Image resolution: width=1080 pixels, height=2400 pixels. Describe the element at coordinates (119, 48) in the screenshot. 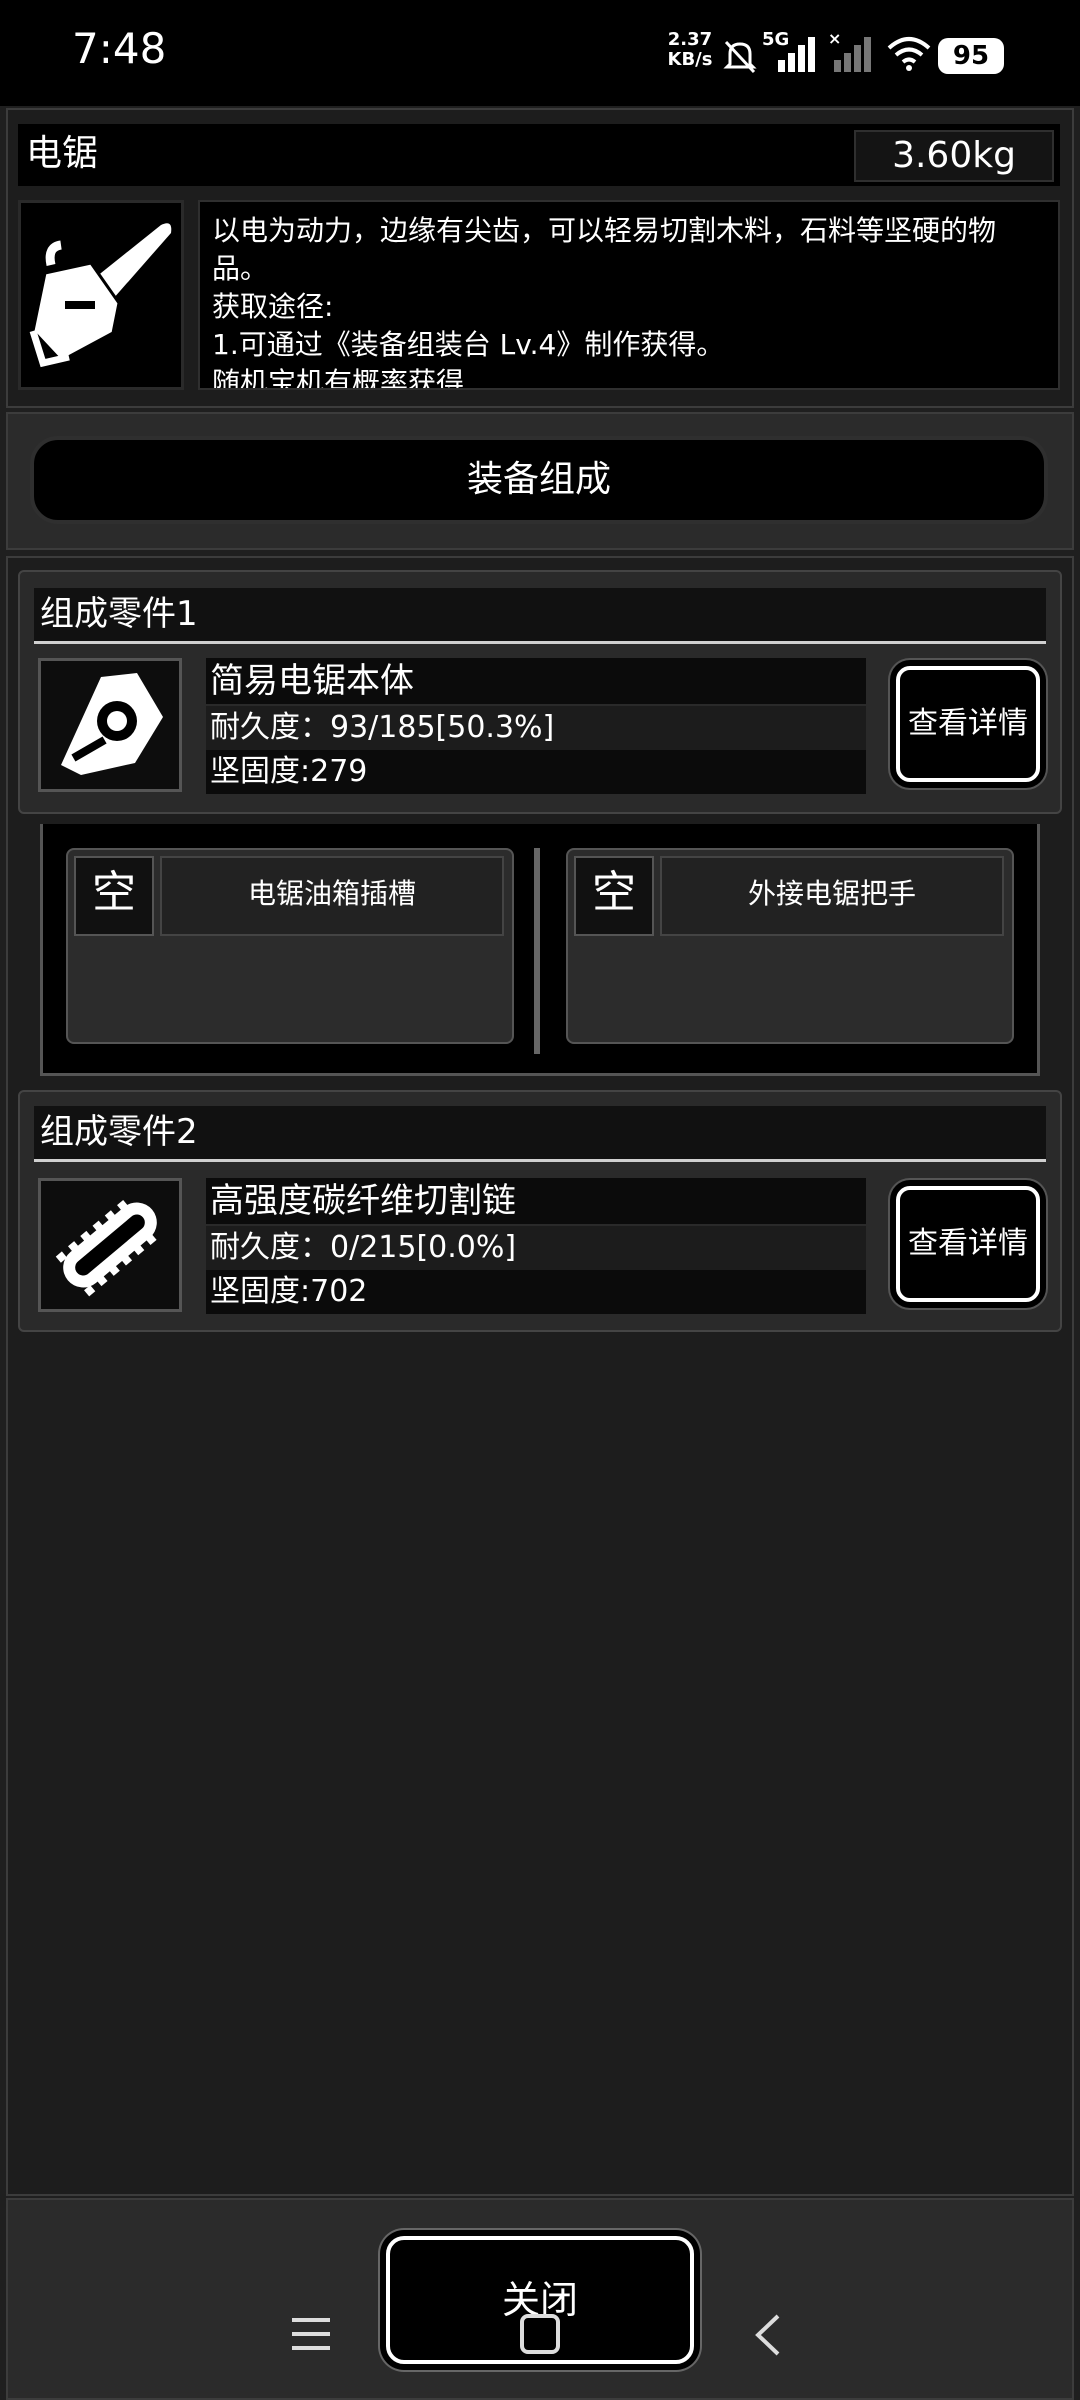

I see `clock: 7:48` at that location.